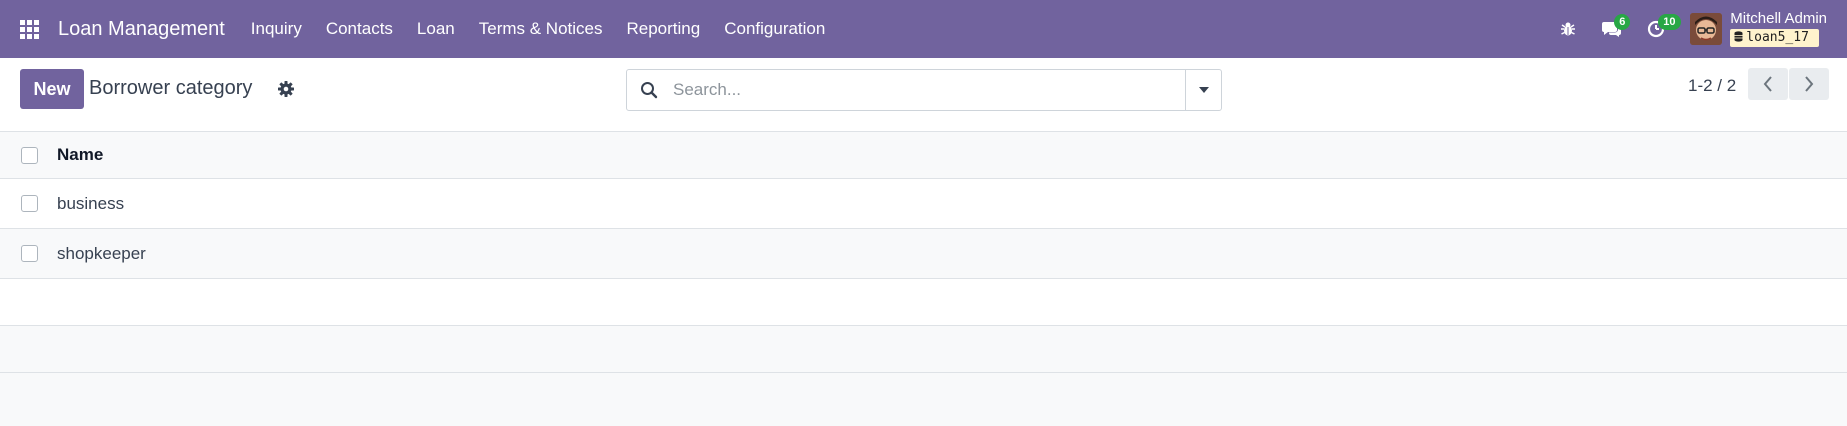 This screenshot has height=426, width=1847. Describe the element at coordinates (1738, 36) in the screenshot. I see `database-icon` at that location.